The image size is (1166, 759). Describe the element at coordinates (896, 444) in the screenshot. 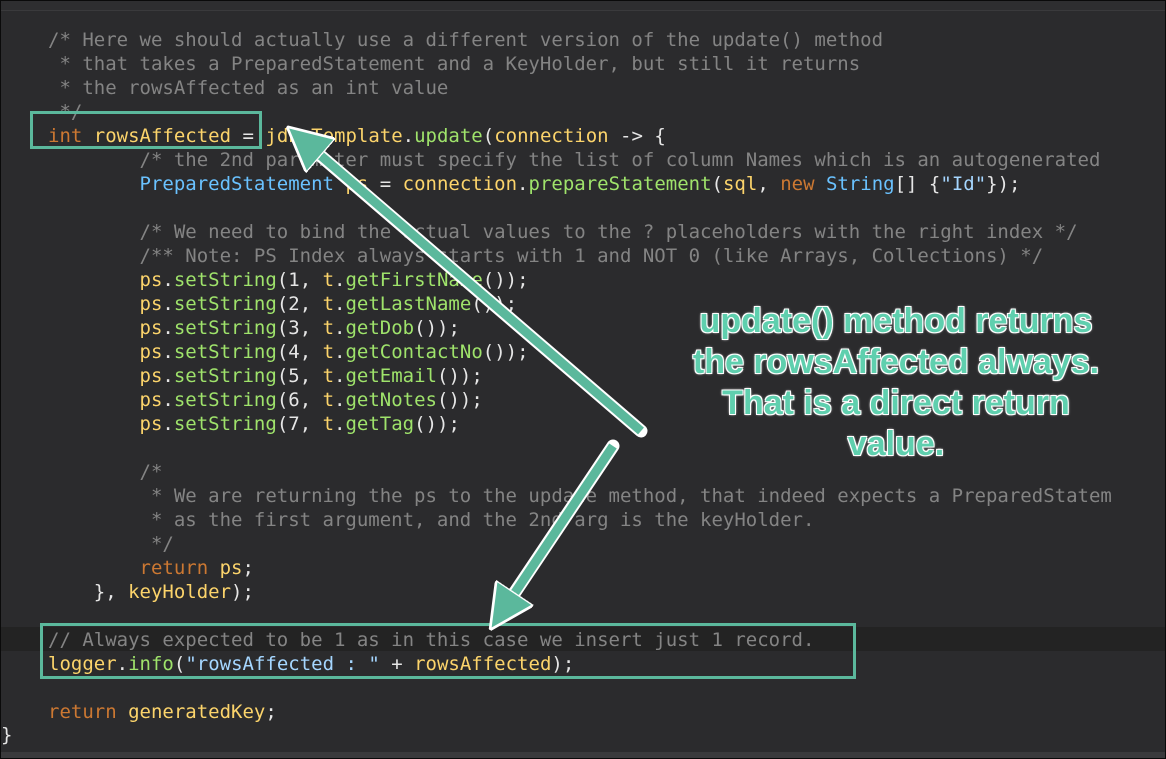

I see `callout-line-4: value.` at that location.